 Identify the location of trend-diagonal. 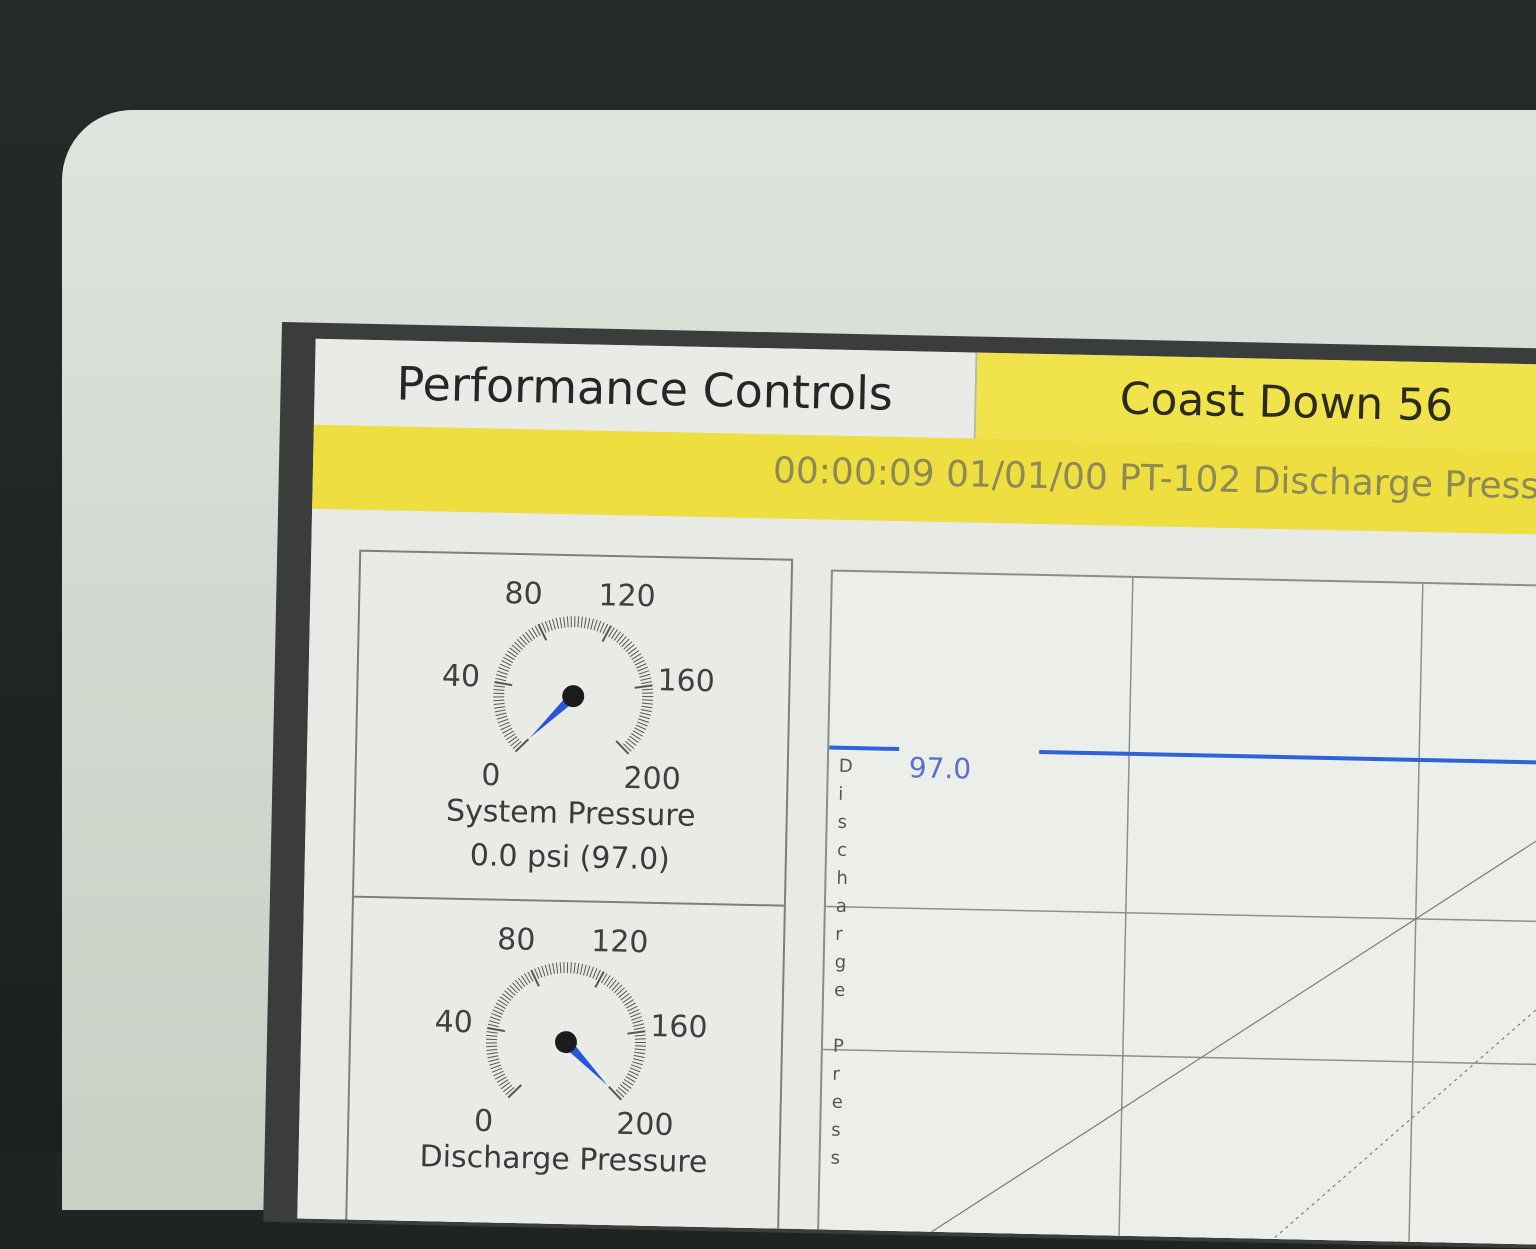
(1392, 1103).